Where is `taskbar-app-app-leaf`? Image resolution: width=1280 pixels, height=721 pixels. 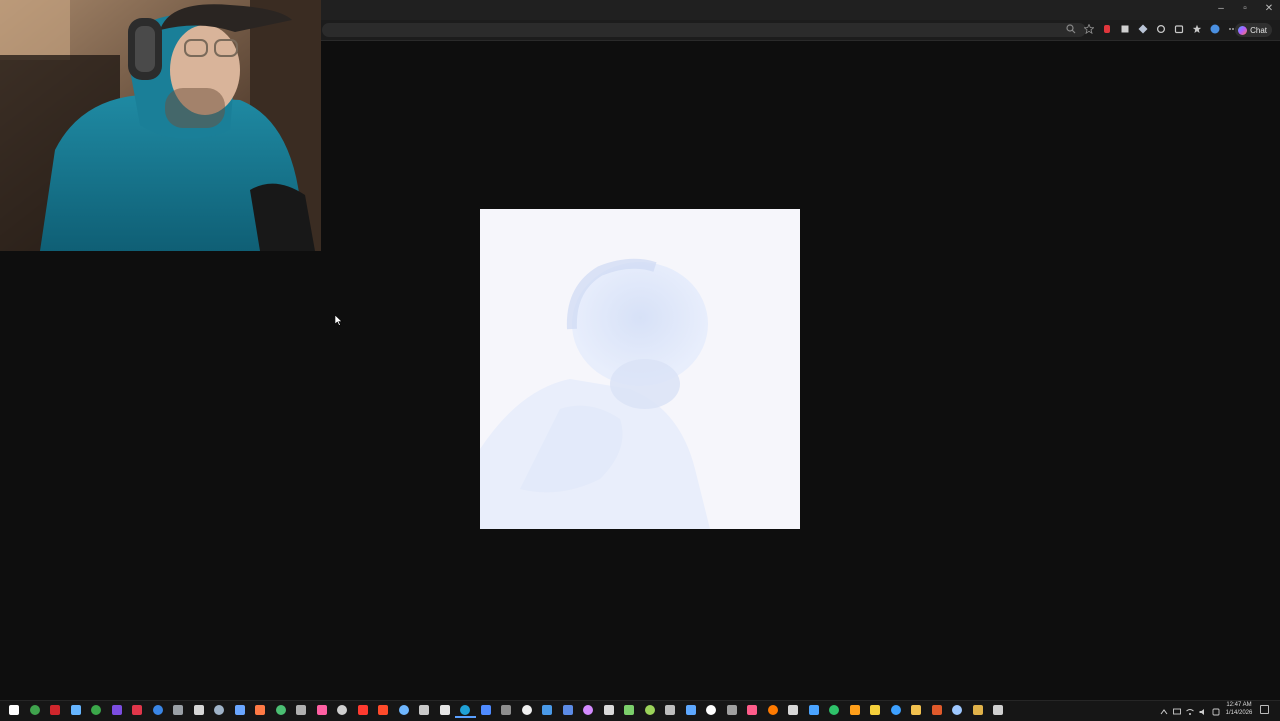 taskbar-app-app-leaf is located at coordinates (629, 710).